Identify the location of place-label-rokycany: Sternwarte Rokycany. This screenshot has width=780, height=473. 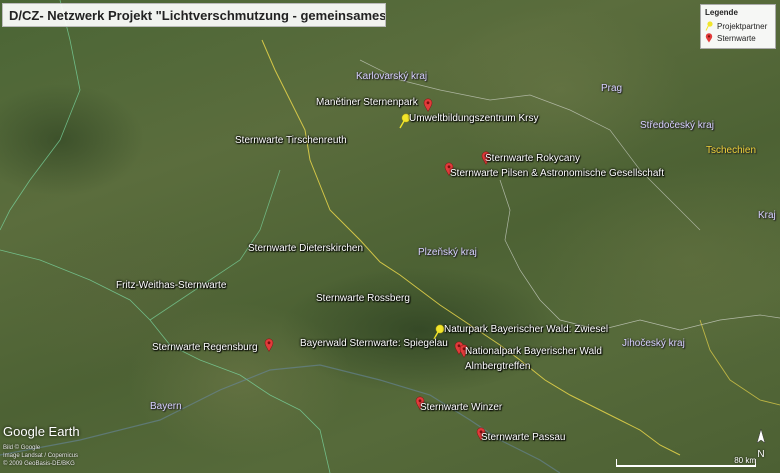
(532, 158).